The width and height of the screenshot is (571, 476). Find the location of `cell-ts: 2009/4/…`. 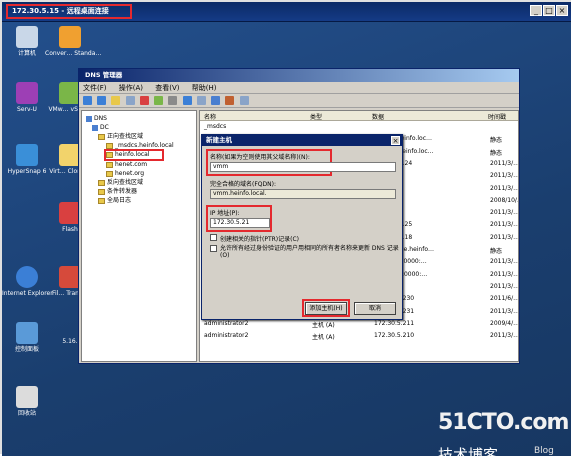

cell-ts: 2009/4/… is located at coordinates (504, 323).